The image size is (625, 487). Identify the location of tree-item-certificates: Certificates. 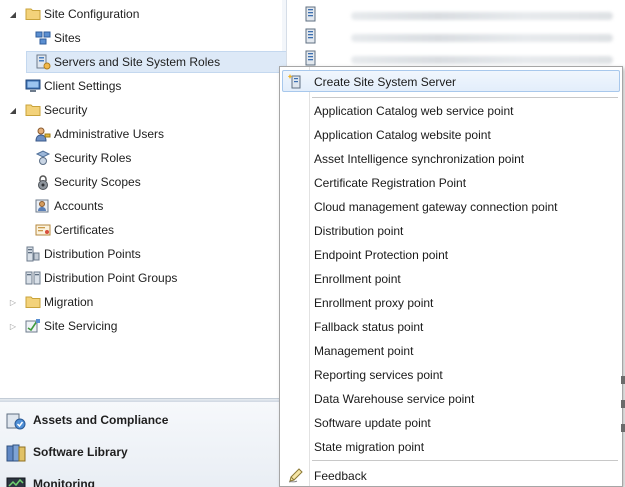
(143, 230).